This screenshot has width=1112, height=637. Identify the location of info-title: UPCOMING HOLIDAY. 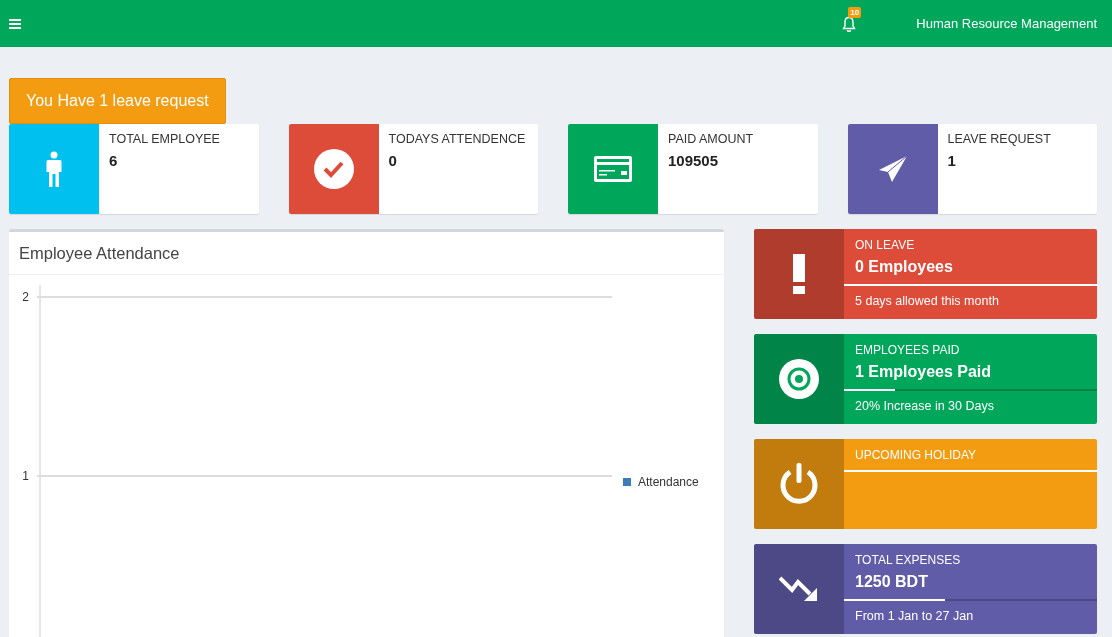
(916, 455).